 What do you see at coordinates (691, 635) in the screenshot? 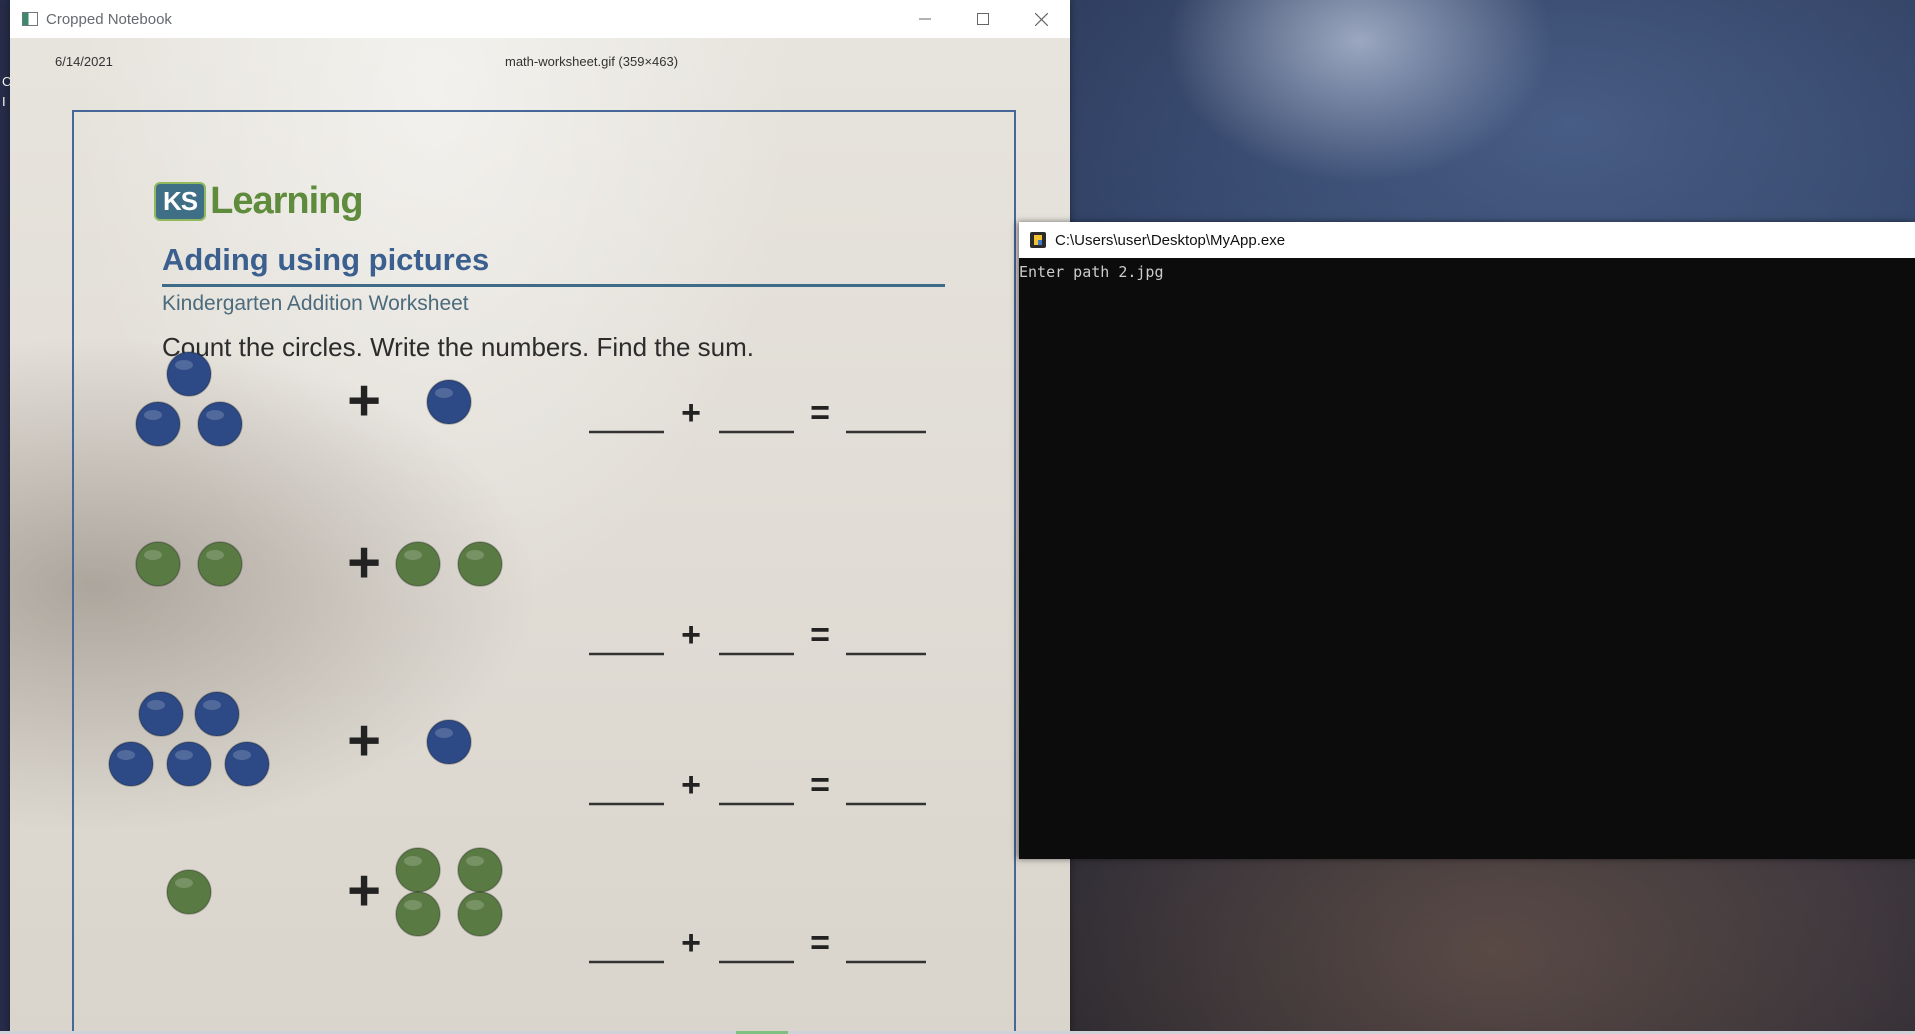
I see `problem-2-blank-plus: +` at bounding box center [691, 635].